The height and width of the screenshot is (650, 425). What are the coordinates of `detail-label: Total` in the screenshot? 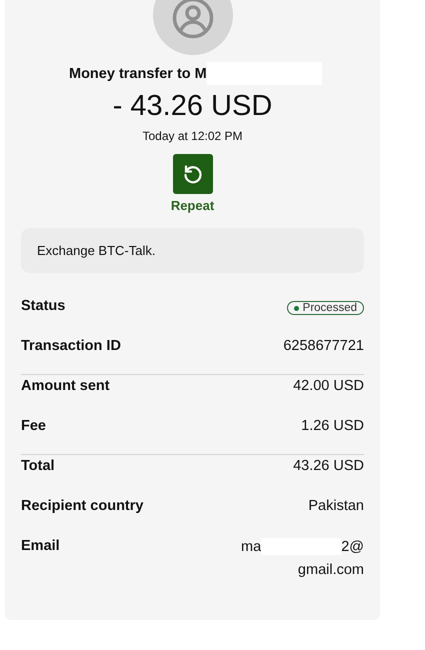 It's located at (38, 466).